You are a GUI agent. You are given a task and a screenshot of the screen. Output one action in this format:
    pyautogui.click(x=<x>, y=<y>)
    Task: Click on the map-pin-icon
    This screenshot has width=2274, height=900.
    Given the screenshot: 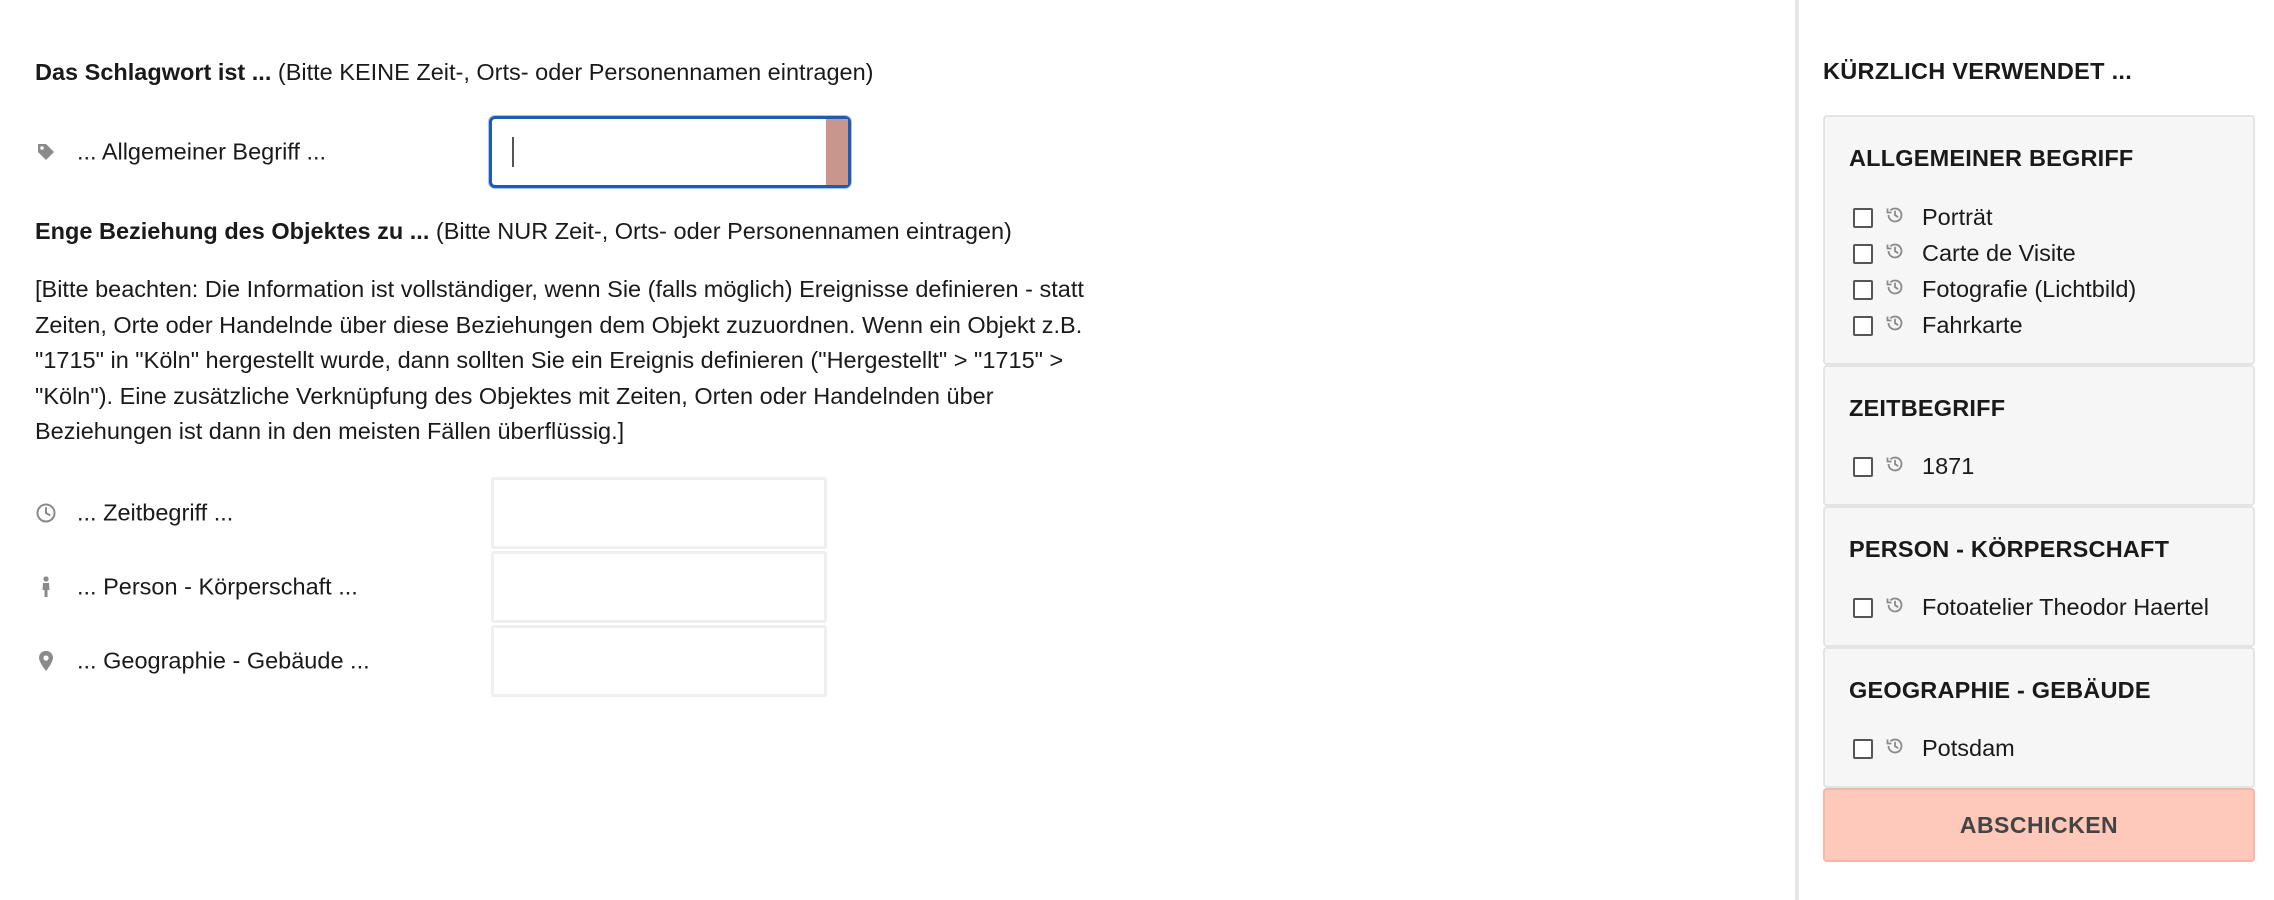 What is the action you would take?
    pyautogui.click(x=46, y=661)
    